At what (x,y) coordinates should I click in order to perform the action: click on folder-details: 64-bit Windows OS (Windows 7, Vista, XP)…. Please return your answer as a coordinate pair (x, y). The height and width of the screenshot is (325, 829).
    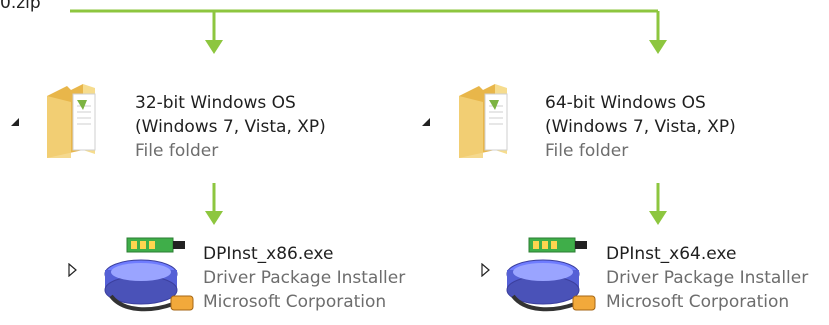
    Looking at the image, I should click on (640, 127).